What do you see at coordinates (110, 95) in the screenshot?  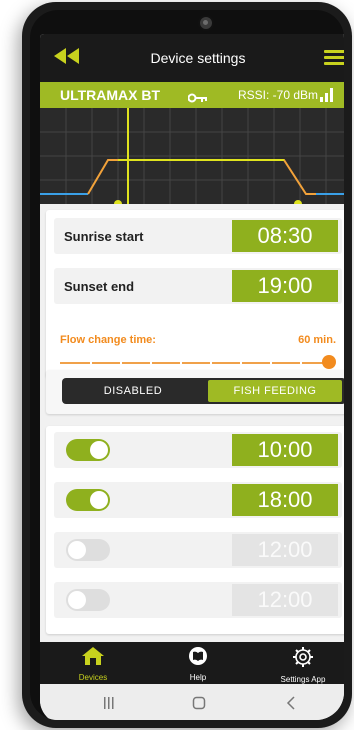 I see `device-name: ULTRAMAX BT` at bounding box center [110, 95].